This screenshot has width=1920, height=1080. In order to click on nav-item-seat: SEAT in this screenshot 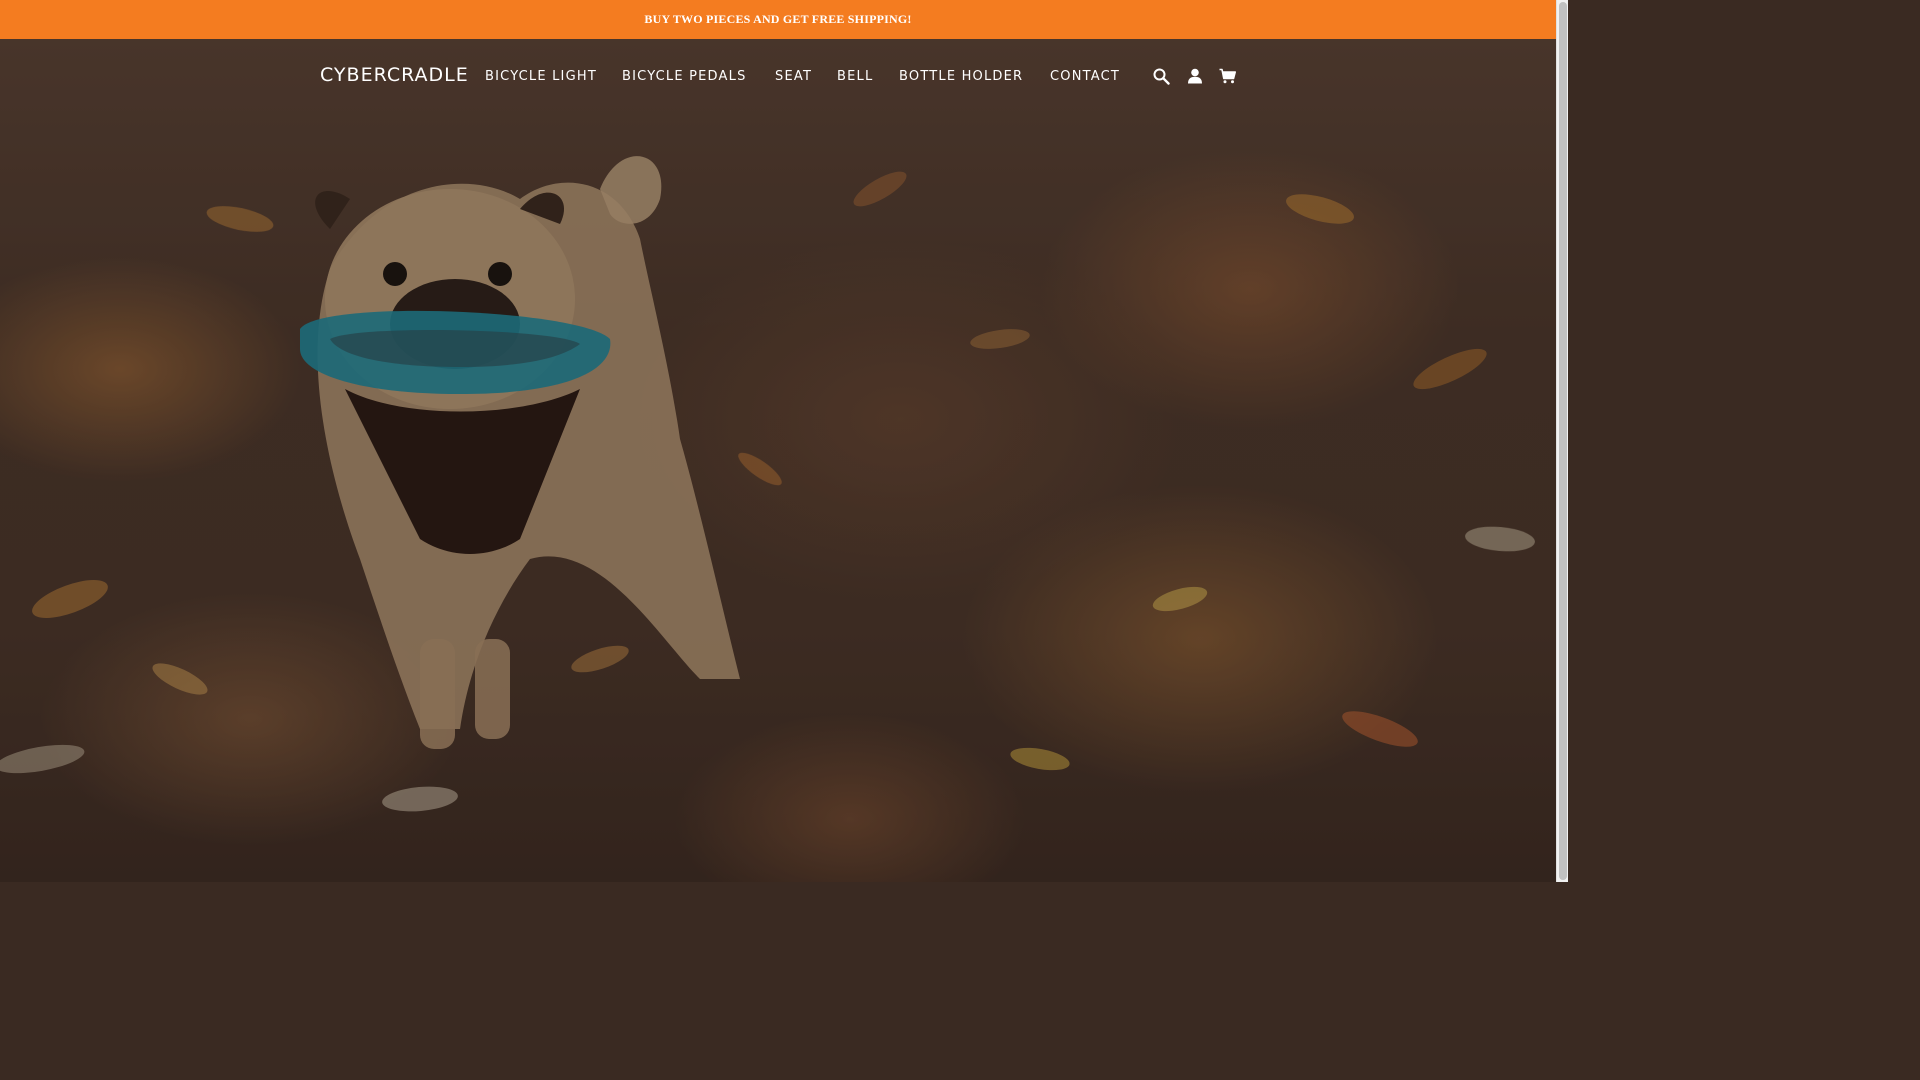, I will do `click(793, 76)`.